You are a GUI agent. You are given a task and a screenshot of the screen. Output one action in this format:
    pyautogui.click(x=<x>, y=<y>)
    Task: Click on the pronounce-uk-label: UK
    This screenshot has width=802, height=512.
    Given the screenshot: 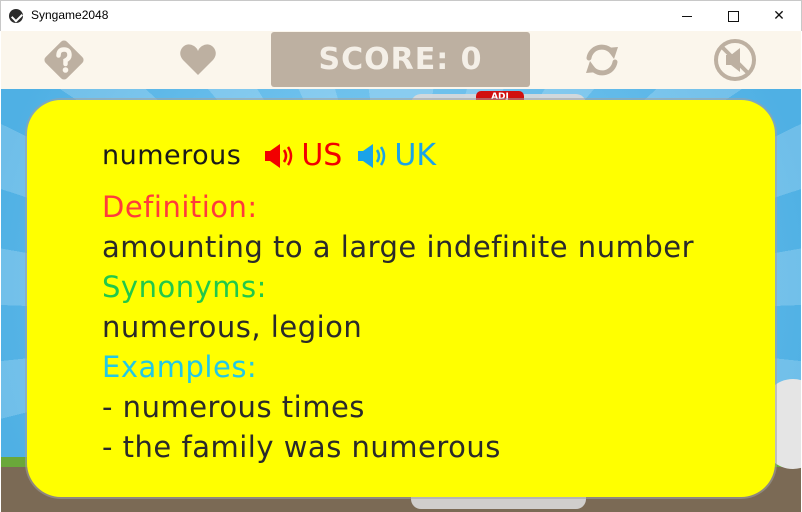 What is the action you would take?
    pyautogui.click(x=415, y=155)
    